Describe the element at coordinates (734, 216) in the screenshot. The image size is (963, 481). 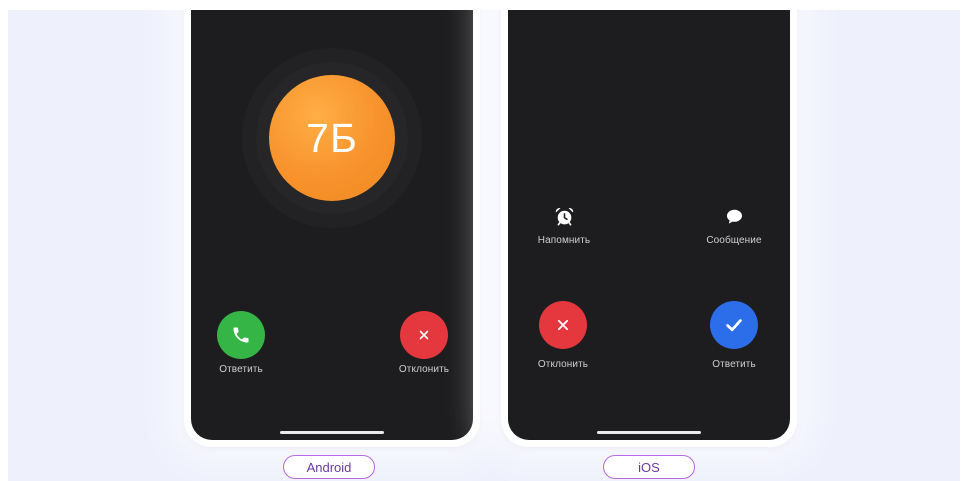
I see `chat-bubble-icon` at that location.